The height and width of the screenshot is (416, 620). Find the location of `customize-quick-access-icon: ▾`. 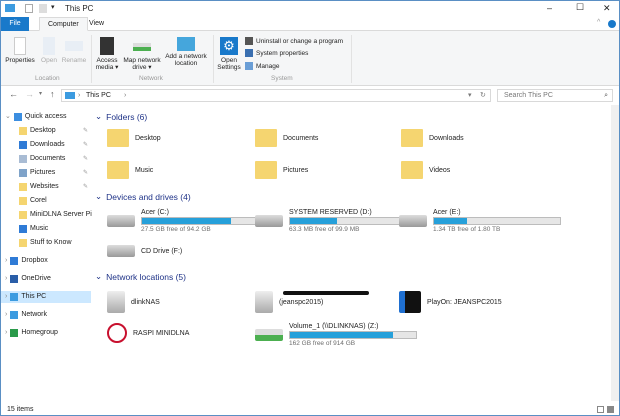

customize-quick-access-icon: ▾ is located at coordinates (53, 7).